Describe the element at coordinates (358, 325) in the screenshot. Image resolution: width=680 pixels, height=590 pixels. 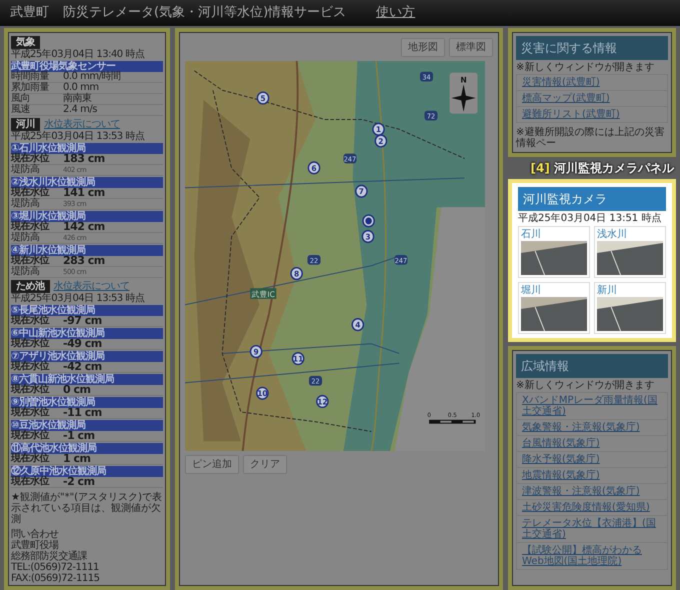
I see `map-marker: 4` at that location.